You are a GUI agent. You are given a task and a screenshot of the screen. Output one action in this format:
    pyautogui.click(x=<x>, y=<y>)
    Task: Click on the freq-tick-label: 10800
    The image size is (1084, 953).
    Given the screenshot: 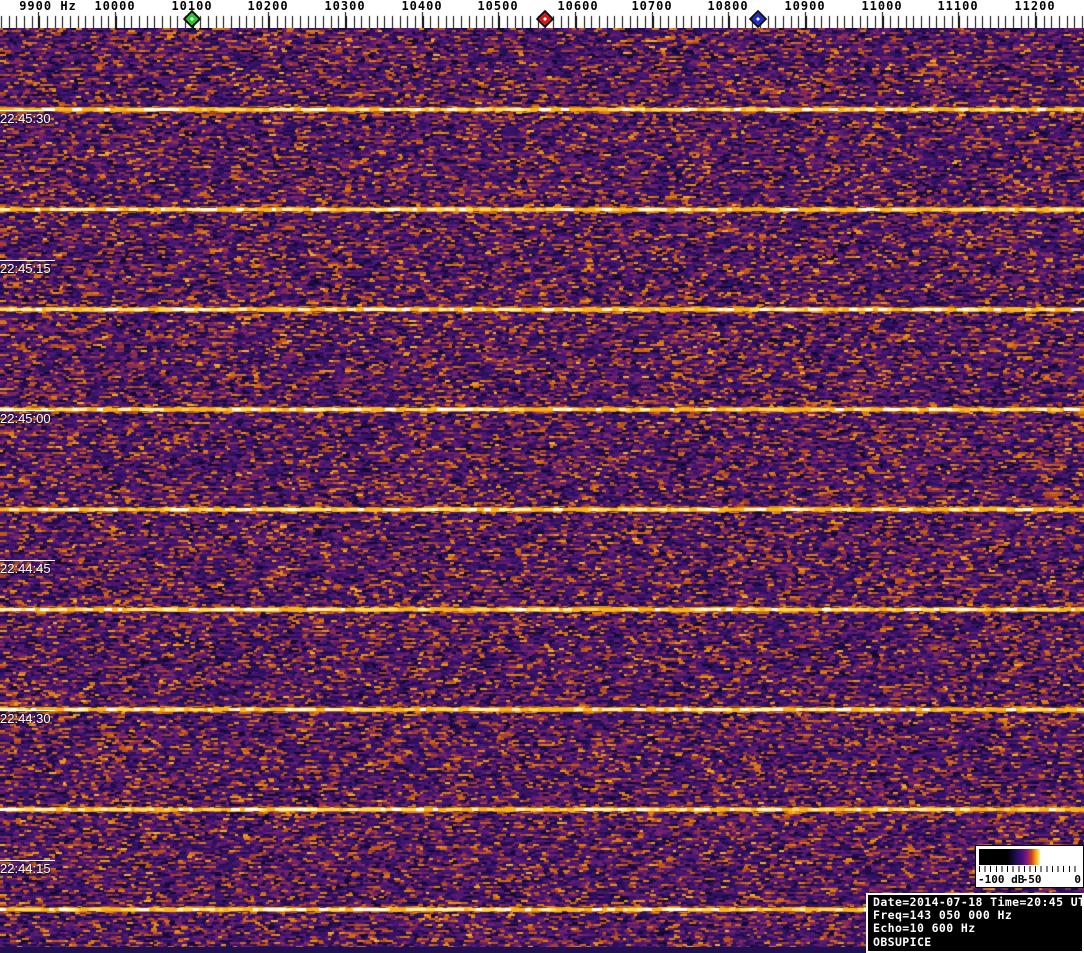 What is the action you would take?
    pyautogui.click(x=728, y=6)
    